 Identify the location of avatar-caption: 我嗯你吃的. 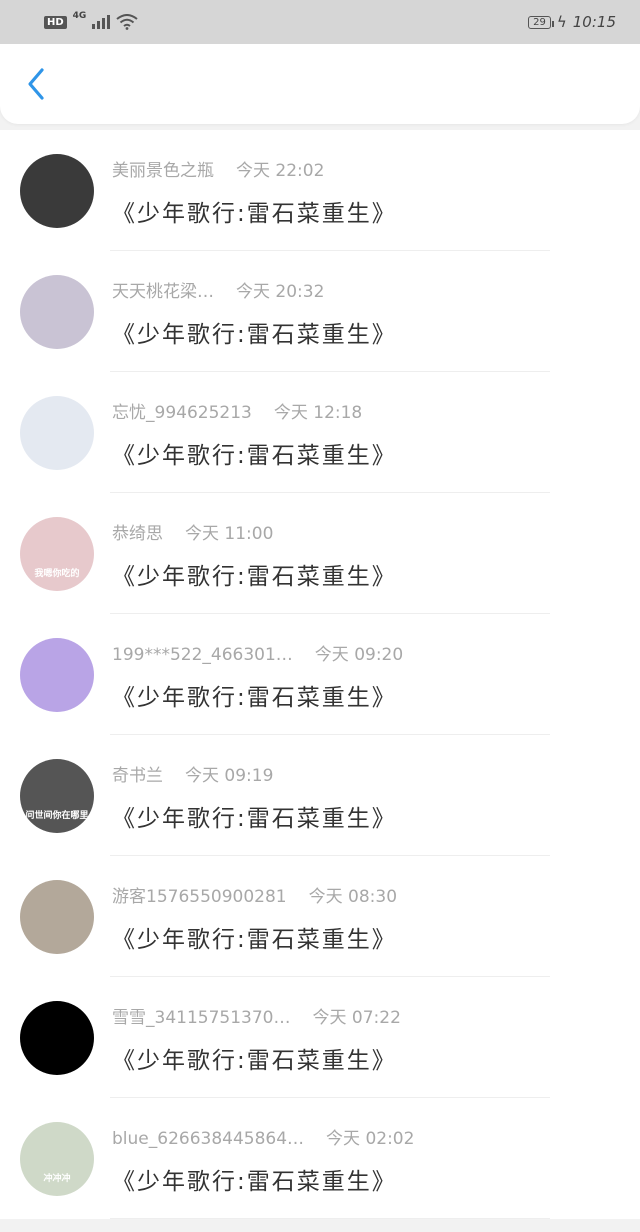
(57, 574).